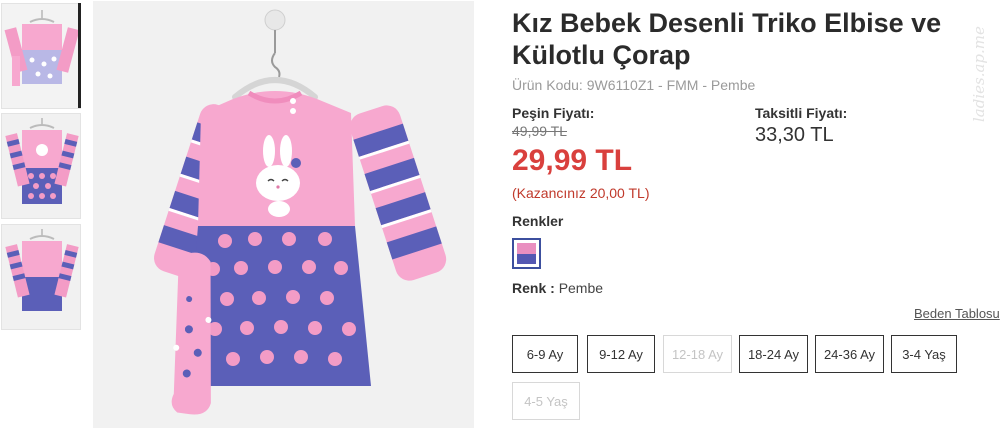 The image size is (1000, 428). Describe the element at coordinates (79, 55) in the screenshot. I see `active-thumbnail-indicator` at that location.